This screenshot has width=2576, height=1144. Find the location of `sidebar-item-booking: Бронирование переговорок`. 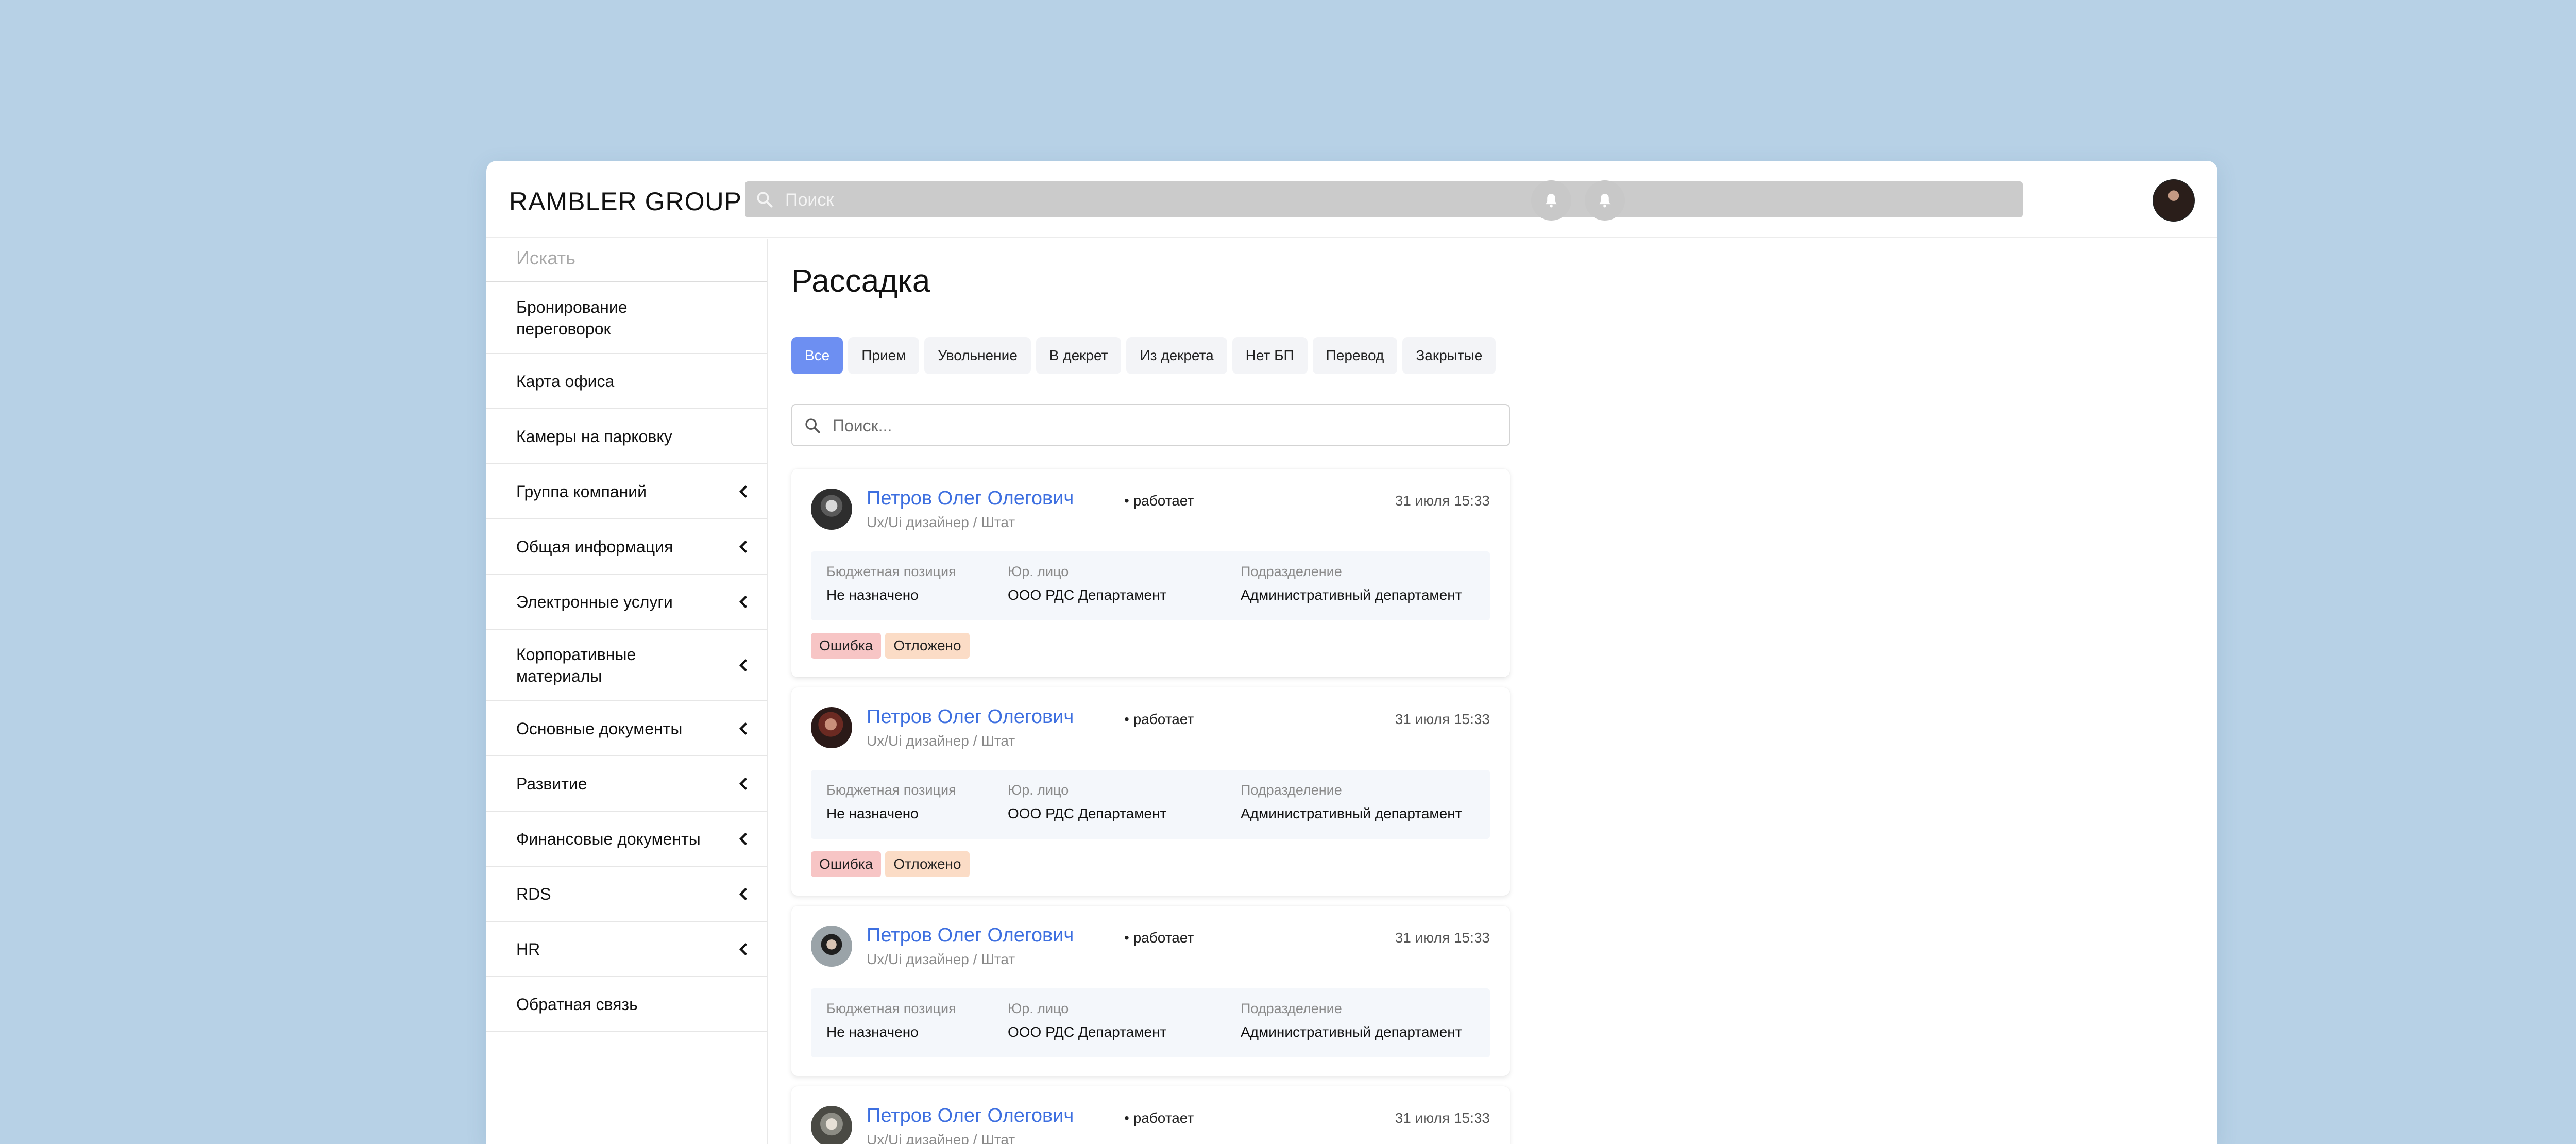

sidebar-item-booking: Бронирование переговорок is located at coordinates (626, 318).